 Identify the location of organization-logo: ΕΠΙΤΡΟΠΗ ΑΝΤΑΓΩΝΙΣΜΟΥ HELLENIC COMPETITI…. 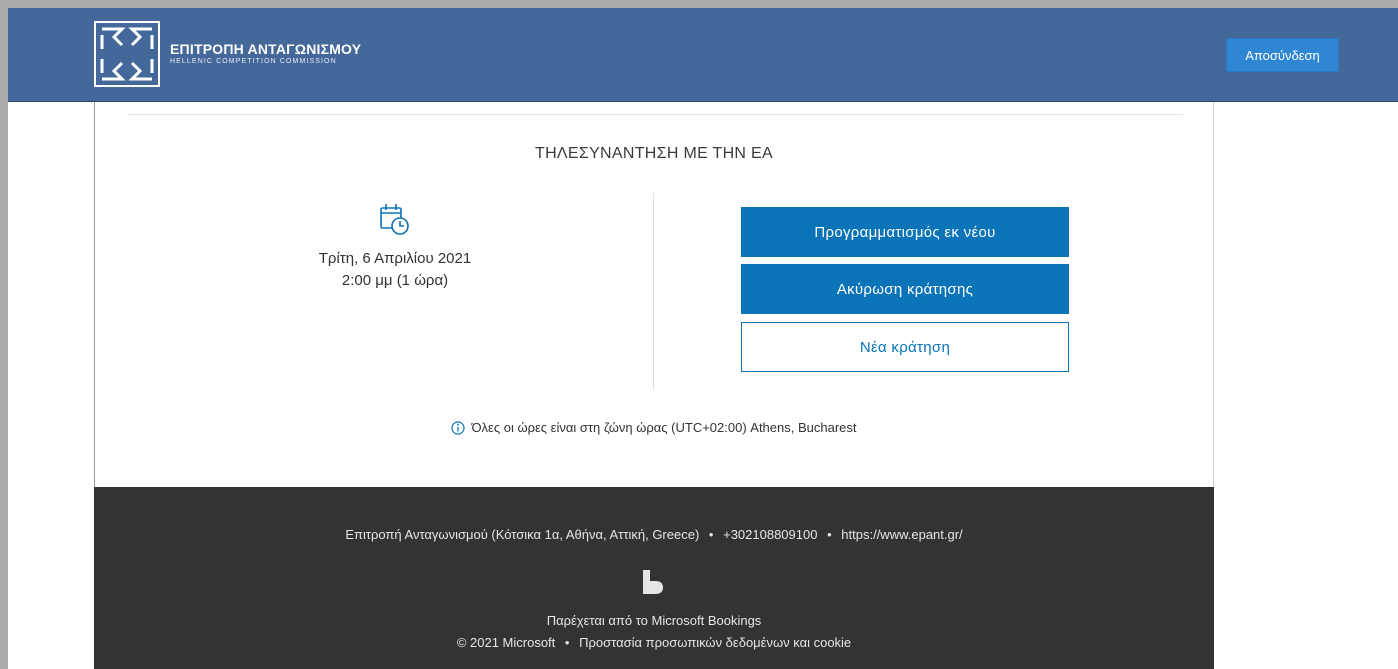
(227, 54).